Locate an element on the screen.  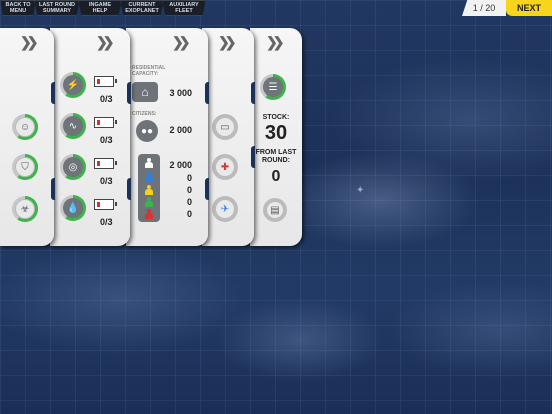
ingame-help-button: INGAME HELP is located at coordinates (100, 8).